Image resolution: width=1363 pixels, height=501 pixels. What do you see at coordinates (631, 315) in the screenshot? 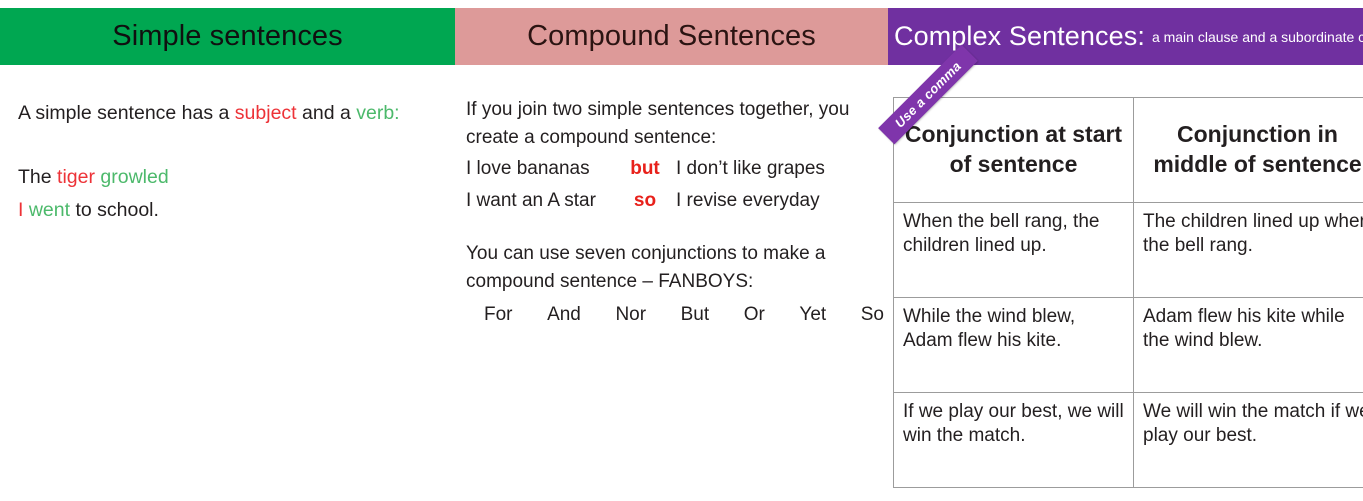
I see `fanboys-item-nor: Nor` at bounding box center [631, 315].